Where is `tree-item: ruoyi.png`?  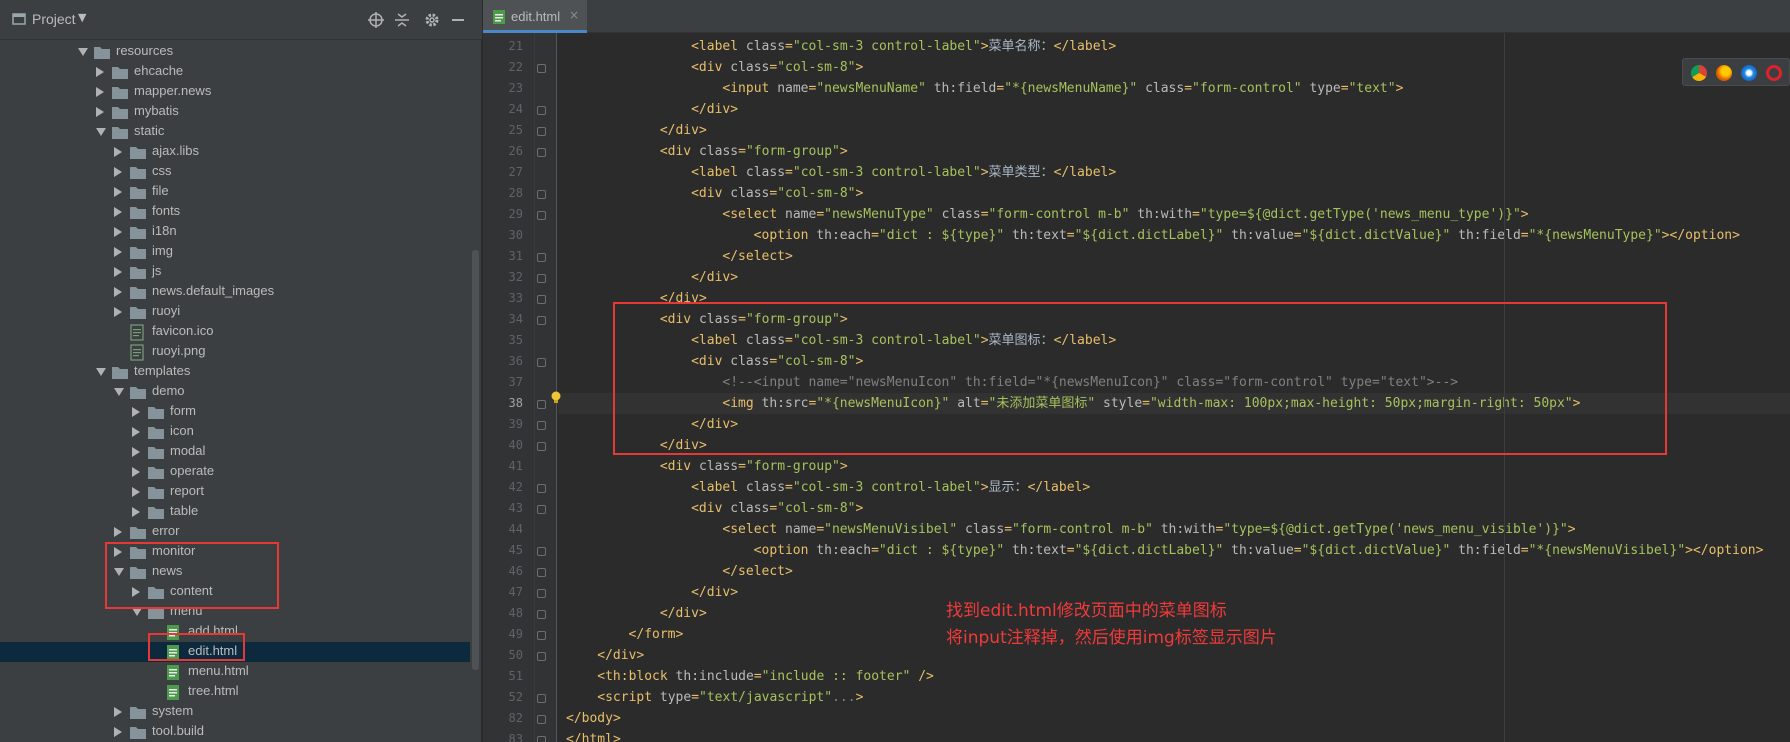
tree-item: ruoyi.png is located at coordinates (235, 352).